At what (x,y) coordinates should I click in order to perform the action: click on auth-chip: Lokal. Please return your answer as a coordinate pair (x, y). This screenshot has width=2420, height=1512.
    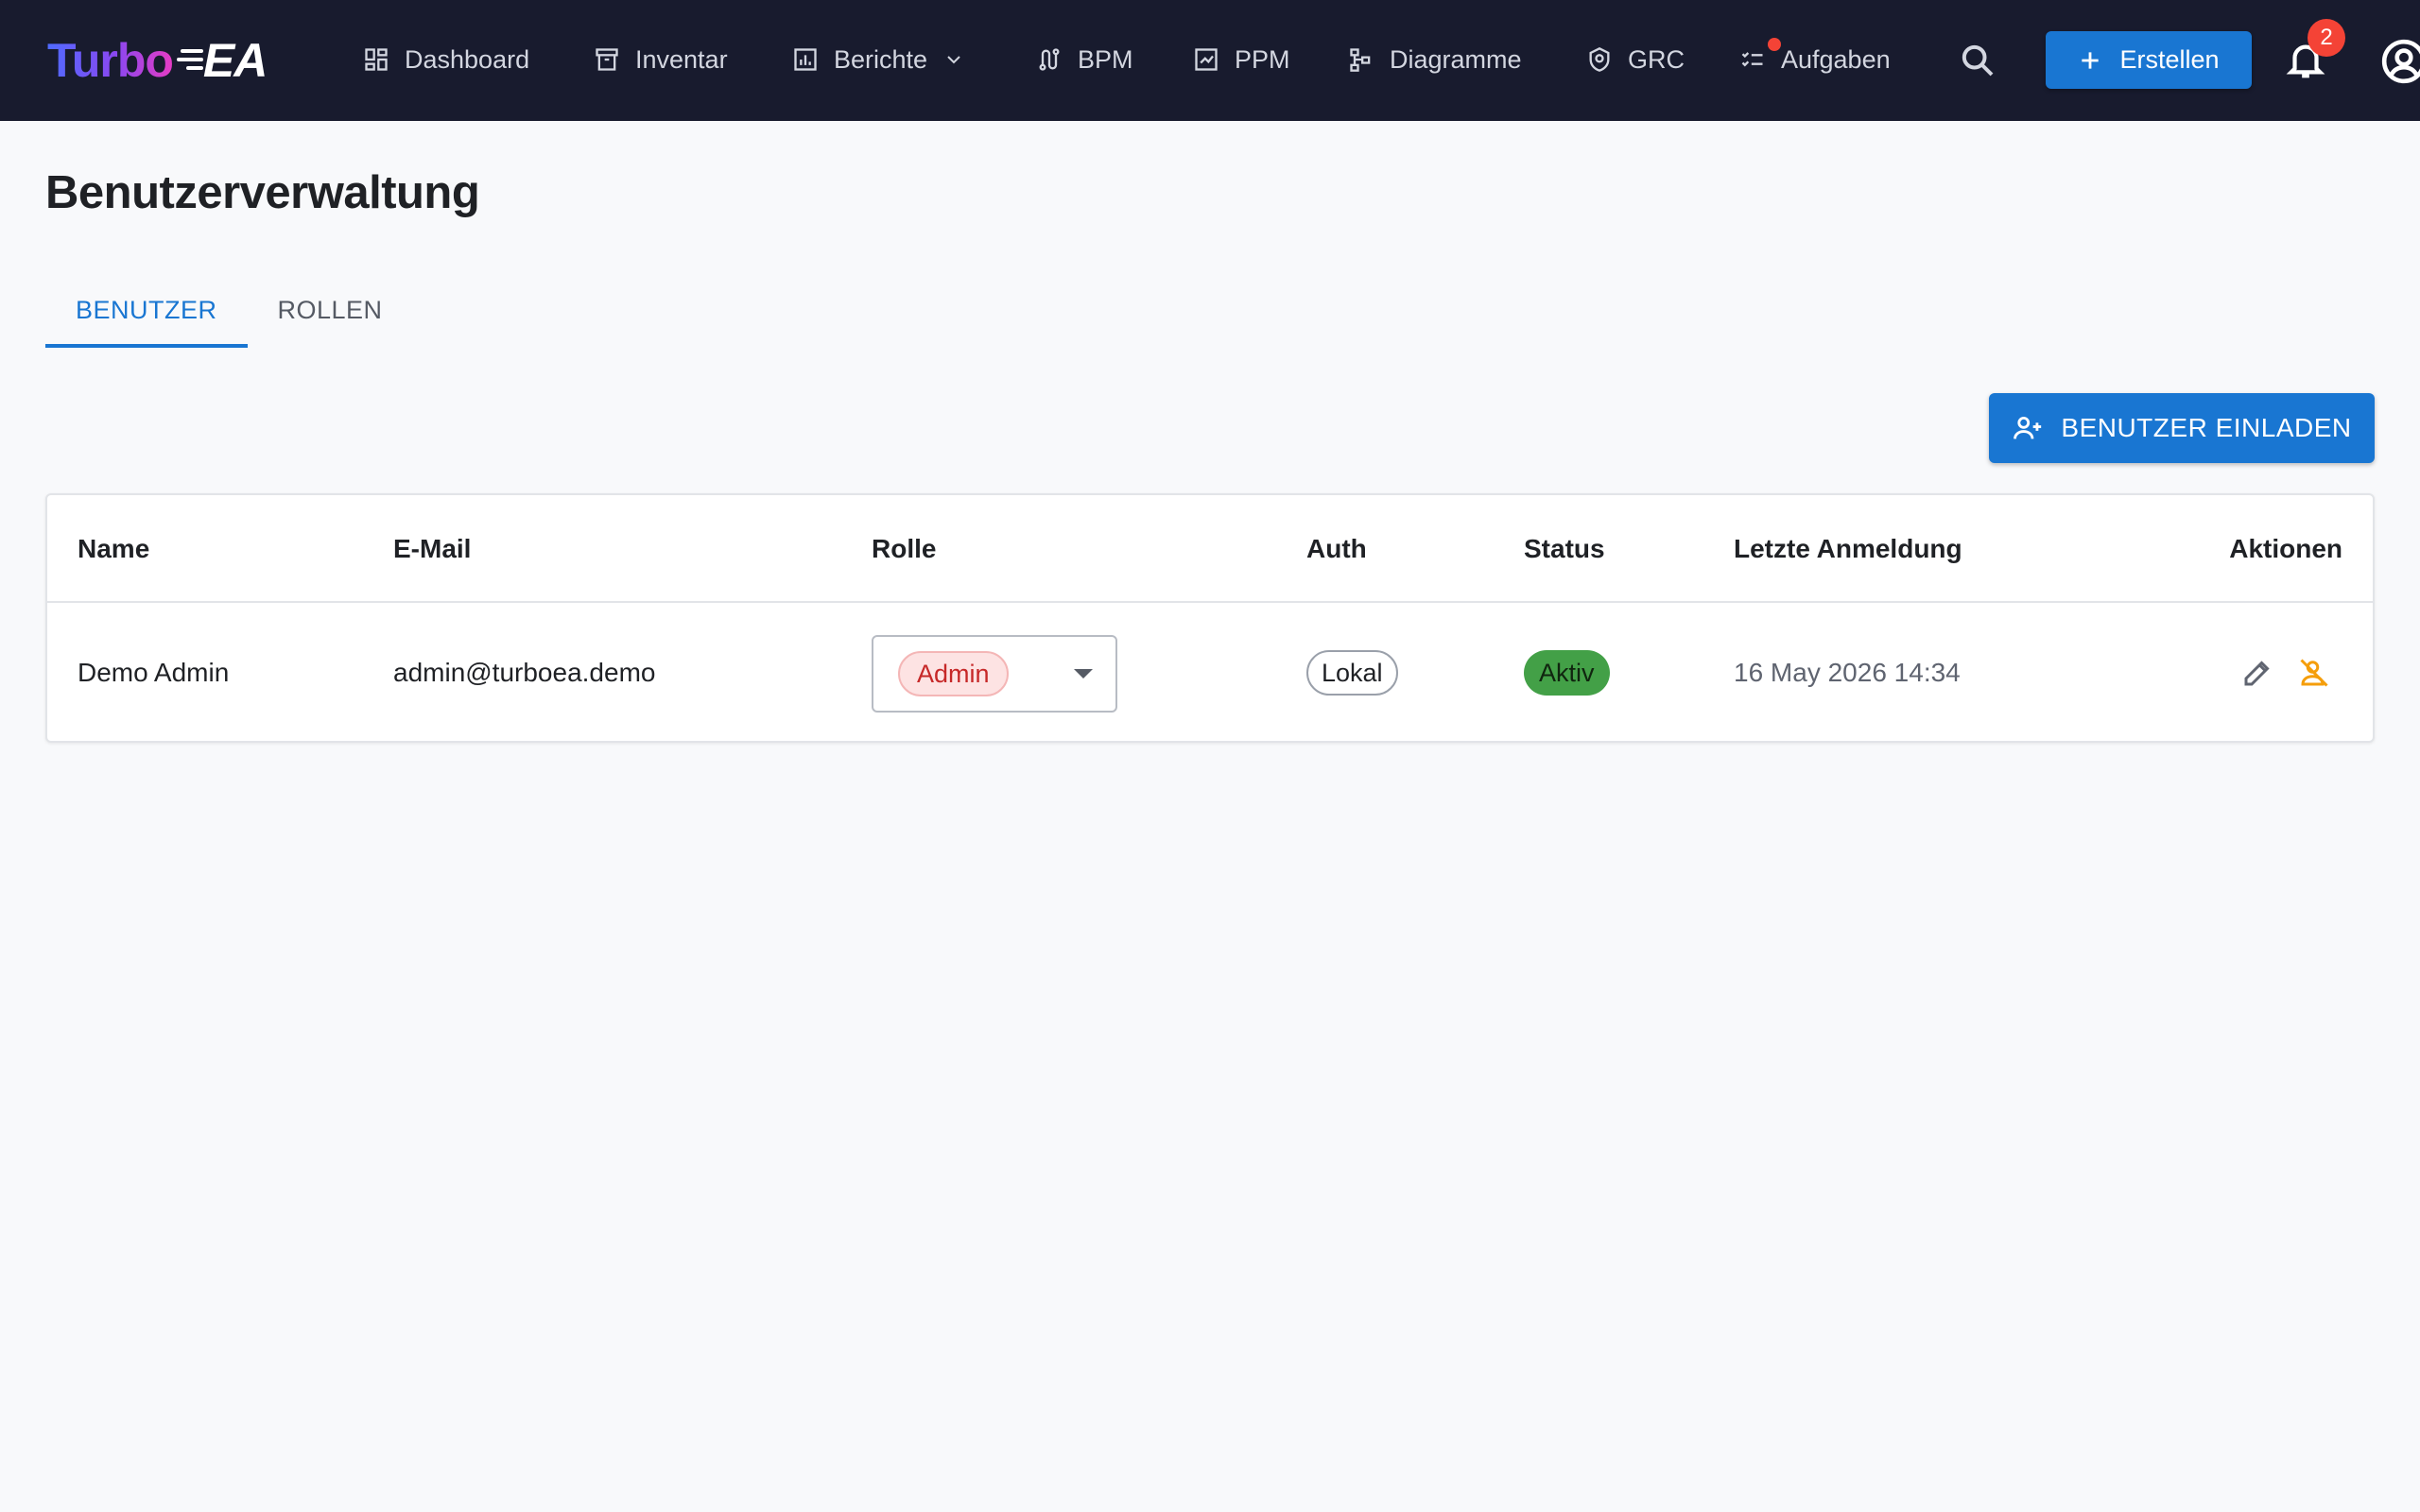
    Looking at the image, I should click on (1352, 673).